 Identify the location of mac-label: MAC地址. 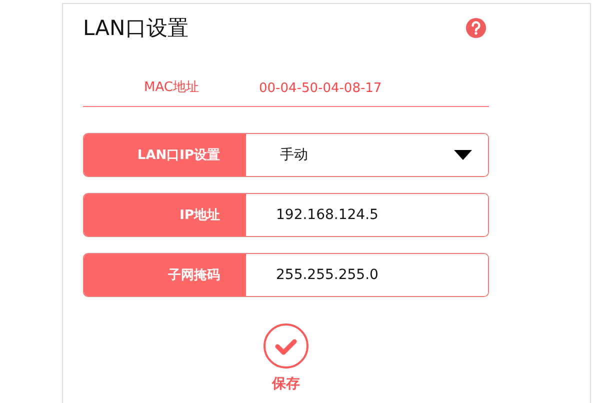
(171, 87).